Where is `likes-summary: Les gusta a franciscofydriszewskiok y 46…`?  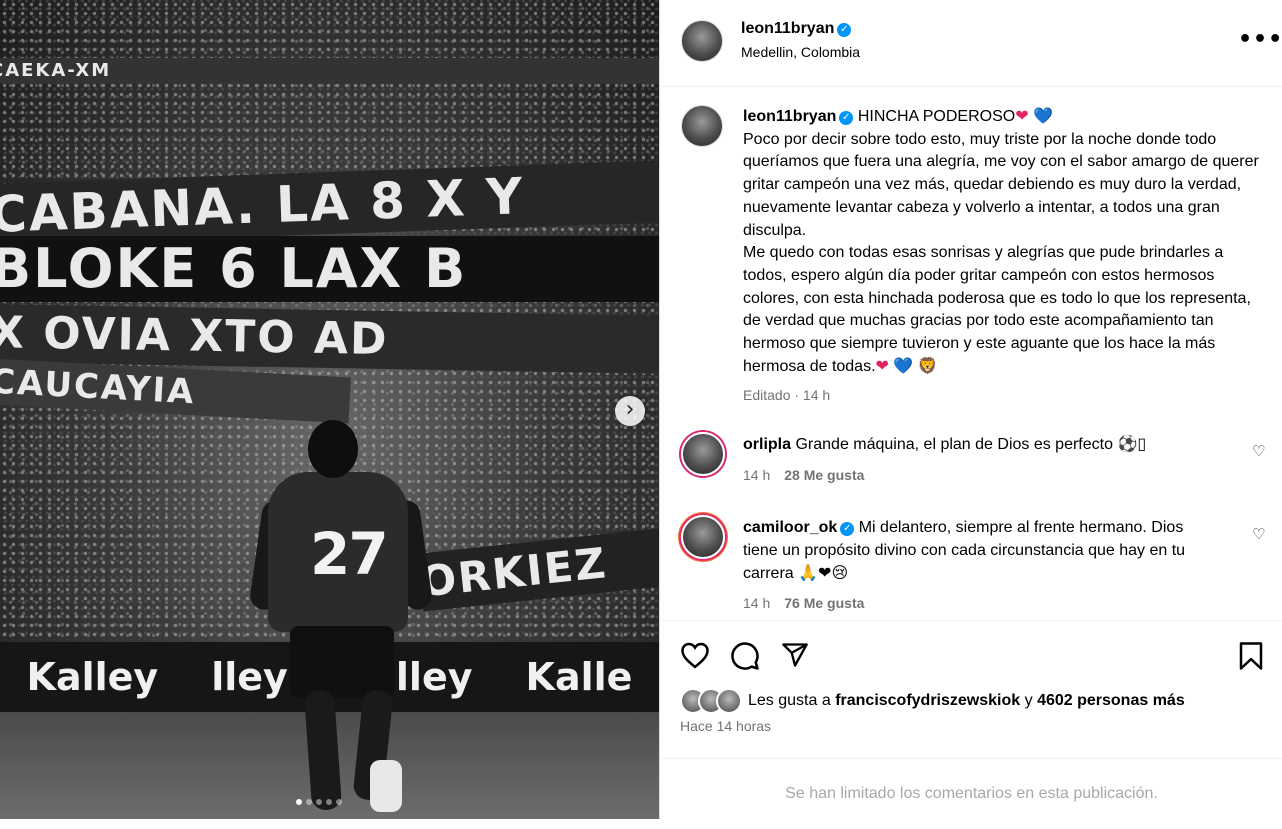 likes-summary: Les gusta a franciscofydriszewskiok y 46… is located at coordinates (932, 701).